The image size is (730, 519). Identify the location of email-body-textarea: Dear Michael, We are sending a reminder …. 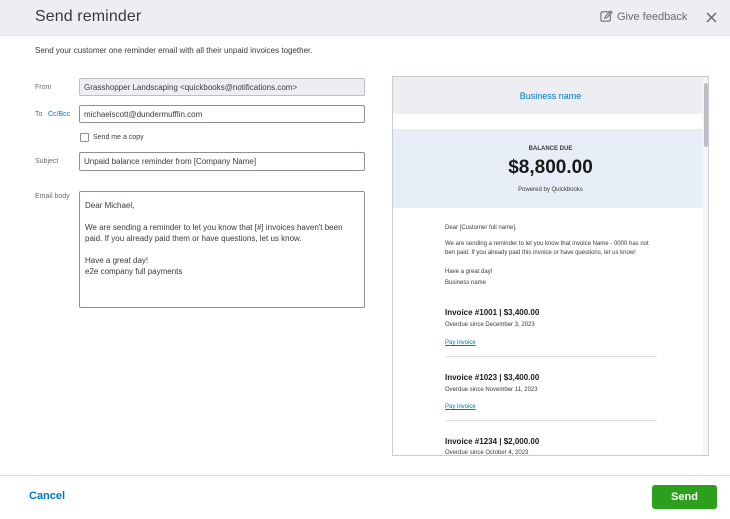
(222, 249).